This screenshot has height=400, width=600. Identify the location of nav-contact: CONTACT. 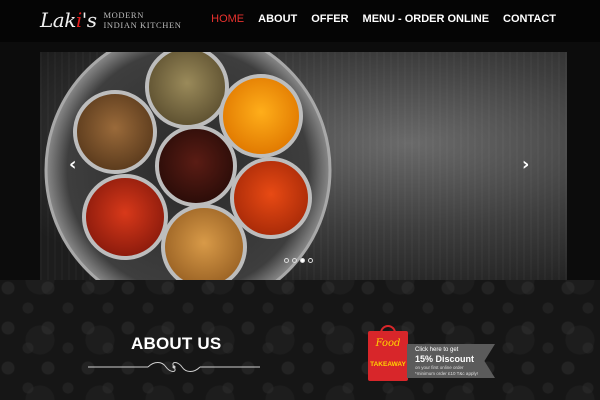
(529, 19).